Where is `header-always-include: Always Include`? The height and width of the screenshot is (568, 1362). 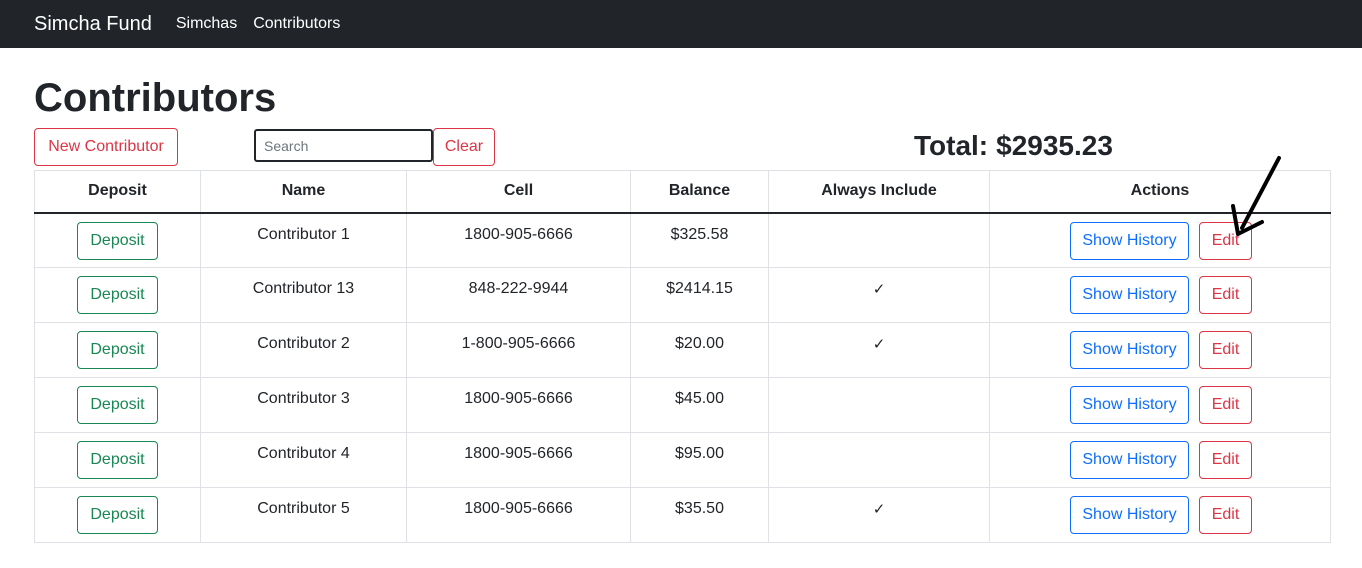
header-always-include: Always Include is located at coordinates (879, 192).